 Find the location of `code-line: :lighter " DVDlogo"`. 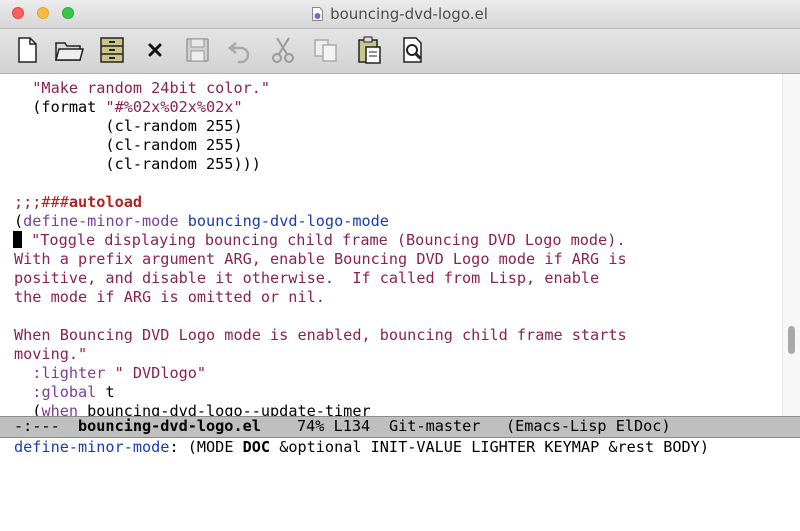

code-line: :lighter " DVDlogo" is located at coordinates (110, 373).